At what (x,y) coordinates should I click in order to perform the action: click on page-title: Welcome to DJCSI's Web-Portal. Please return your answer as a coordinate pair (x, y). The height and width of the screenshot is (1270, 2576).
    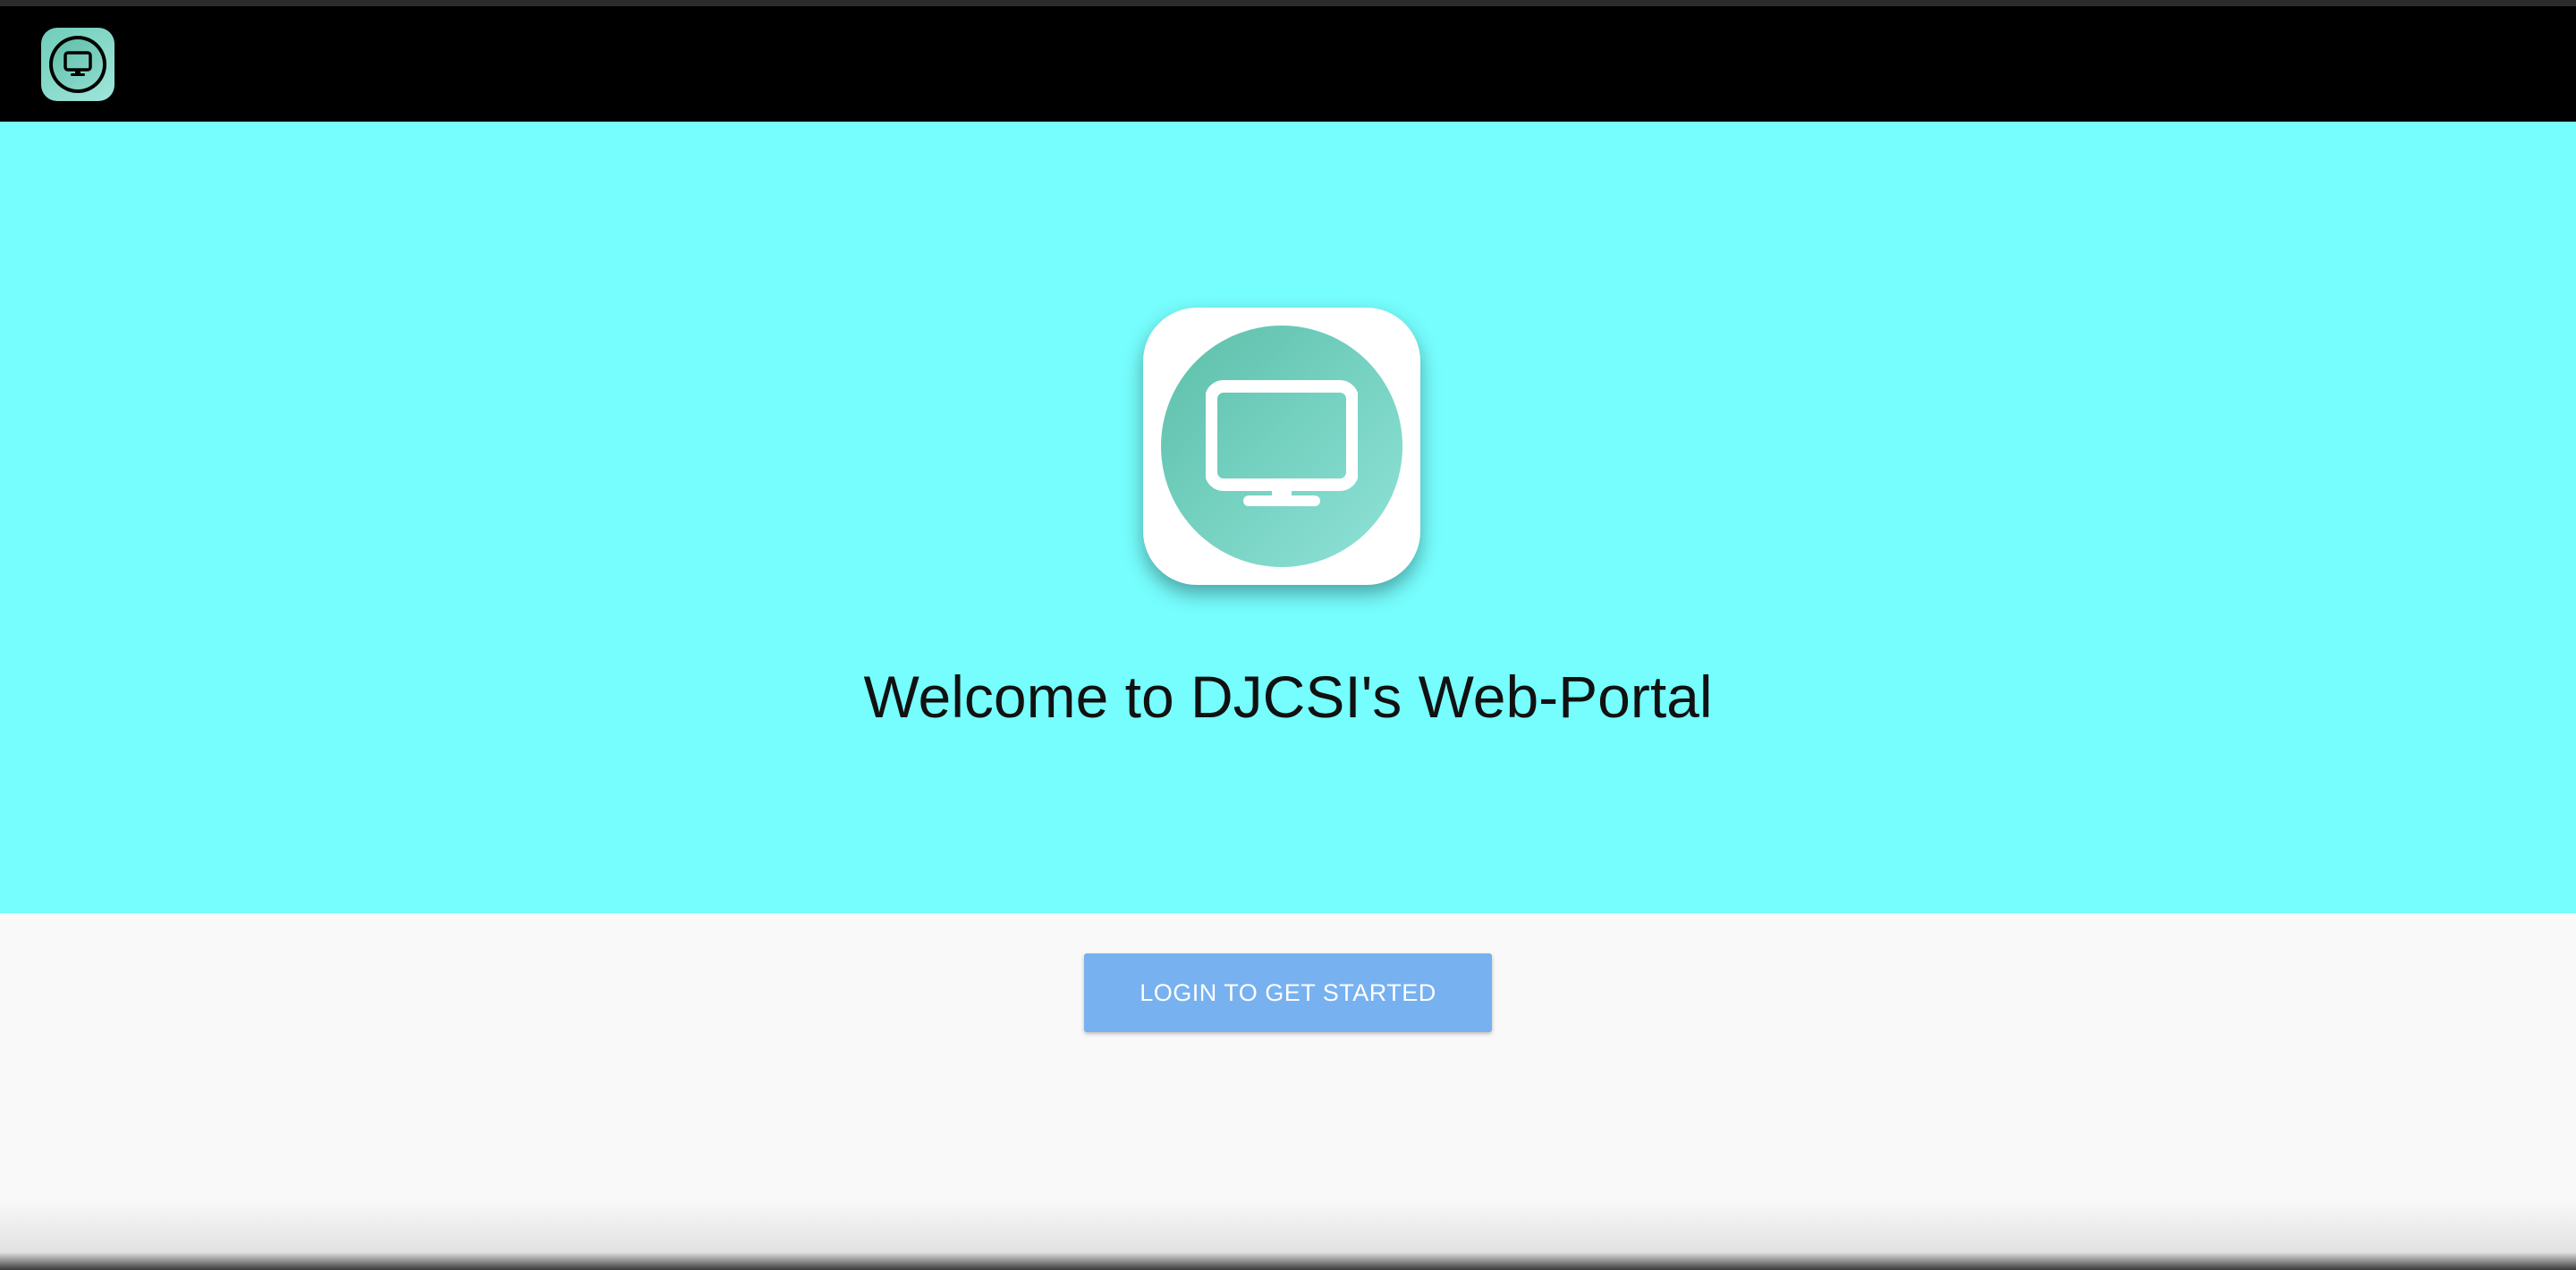
    Looking at the image, I should click on (1288, 697).